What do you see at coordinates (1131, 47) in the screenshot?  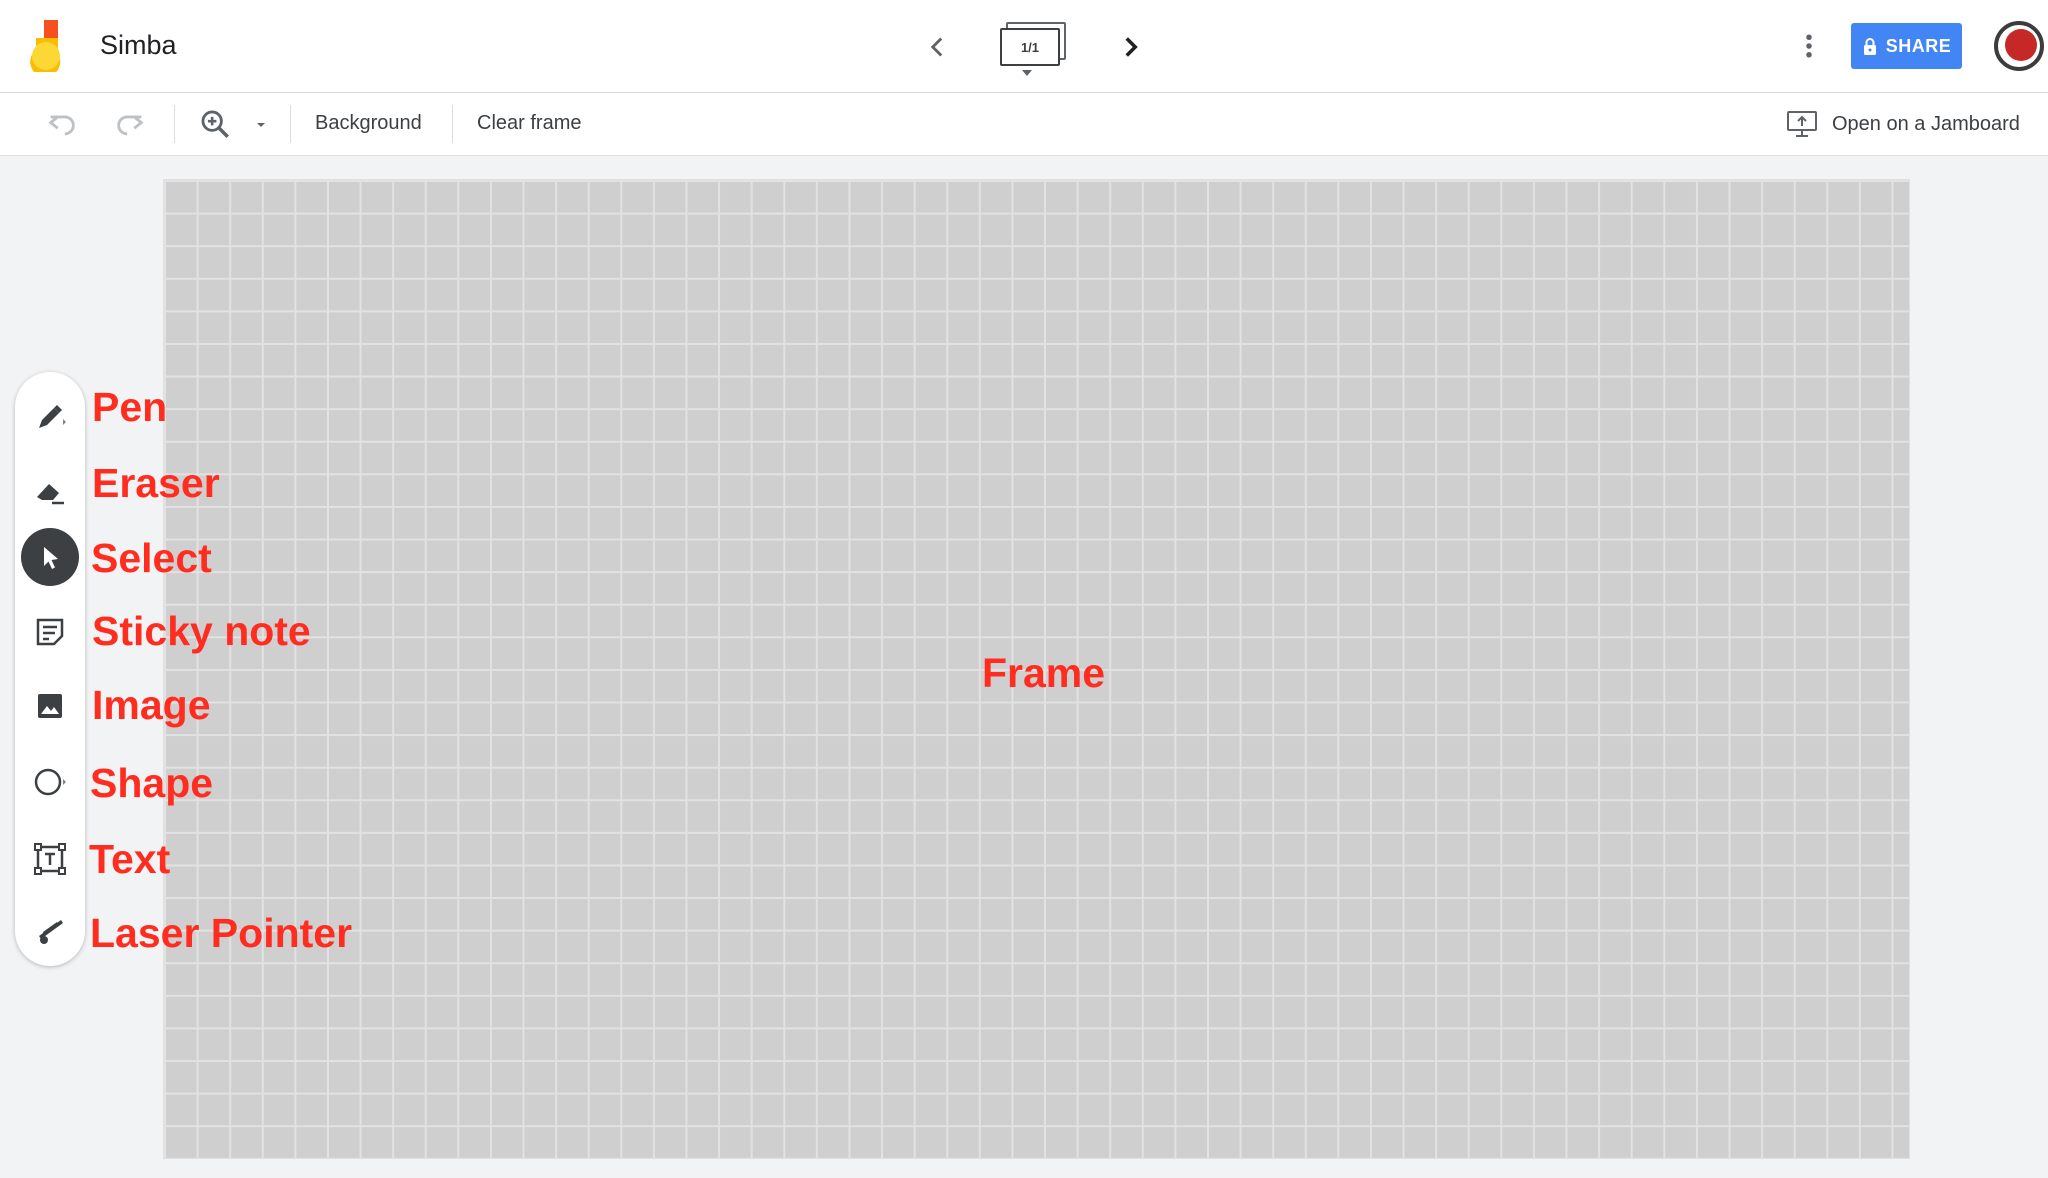 I see `chevron-right-icon` at bounding box center [1131, 47].